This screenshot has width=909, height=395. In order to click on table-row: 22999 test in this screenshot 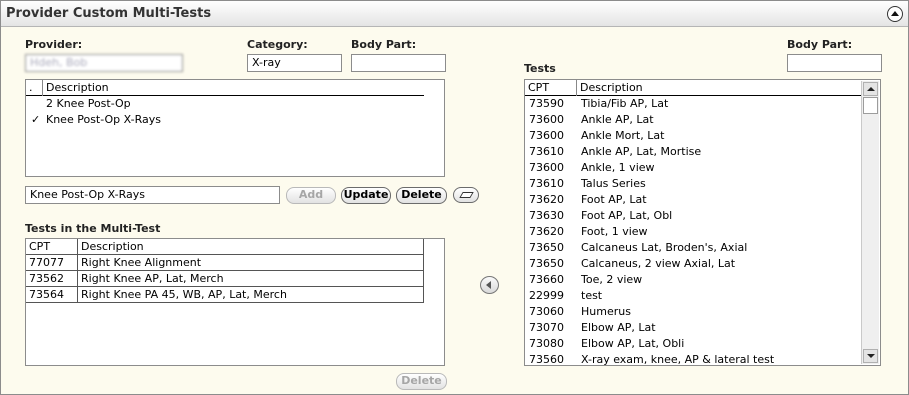, I will do `click(693, 296)`.